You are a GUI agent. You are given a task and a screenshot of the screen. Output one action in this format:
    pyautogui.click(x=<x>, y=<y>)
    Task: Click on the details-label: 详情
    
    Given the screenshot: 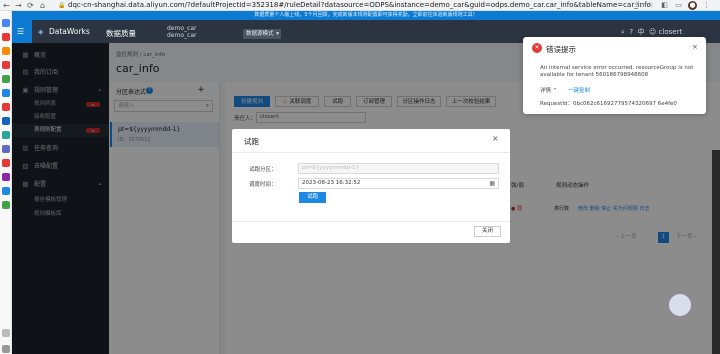 What is the action you would take?
    pyautogui.click(x=546, y=91)
    